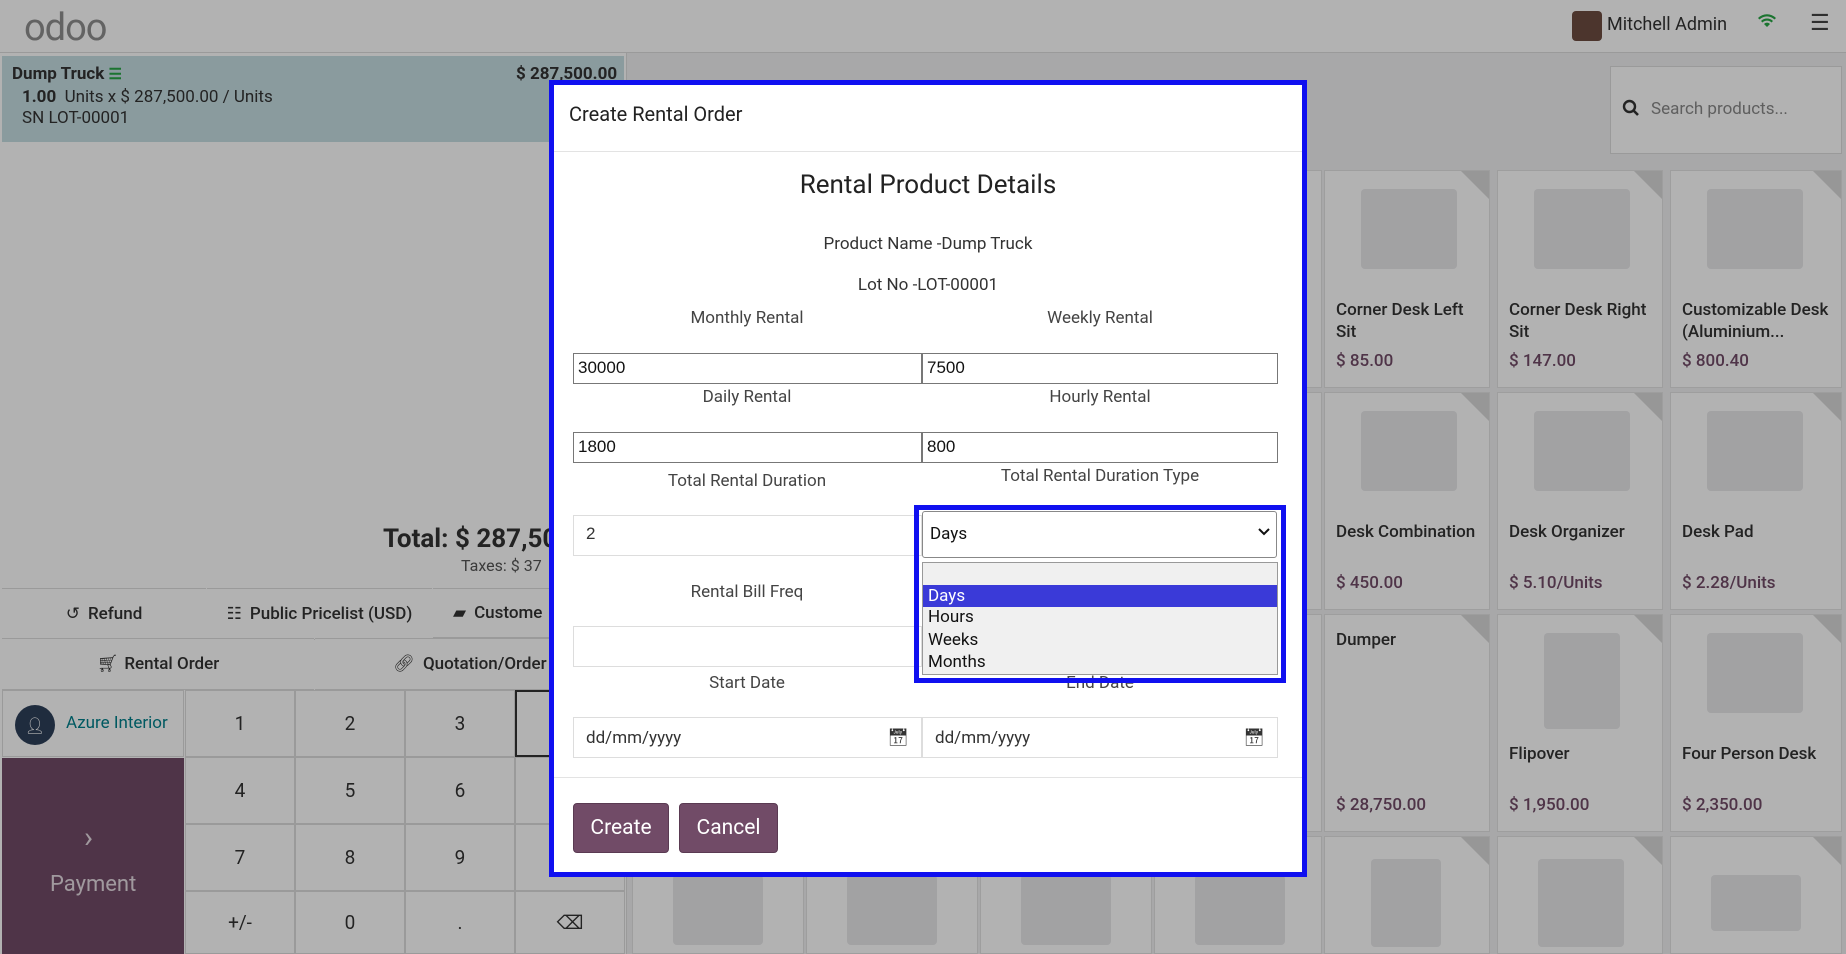  What do you see at coordinates (747, 368) in the screenshot?
I see `monthly-rental-input: 30000` at bounding box center [747, 368].